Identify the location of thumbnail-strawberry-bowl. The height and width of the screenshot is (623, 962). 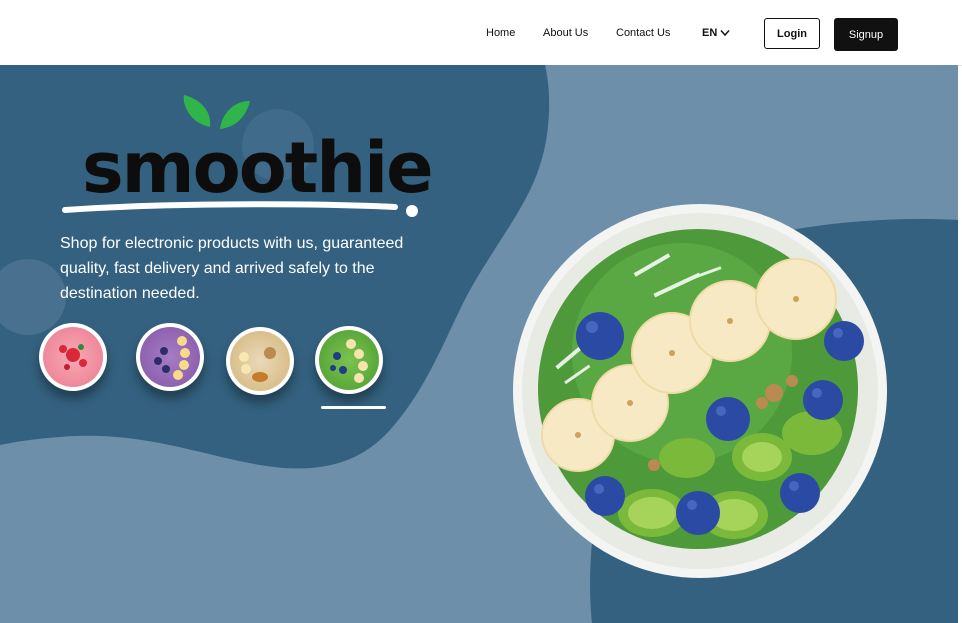
(73, 357).